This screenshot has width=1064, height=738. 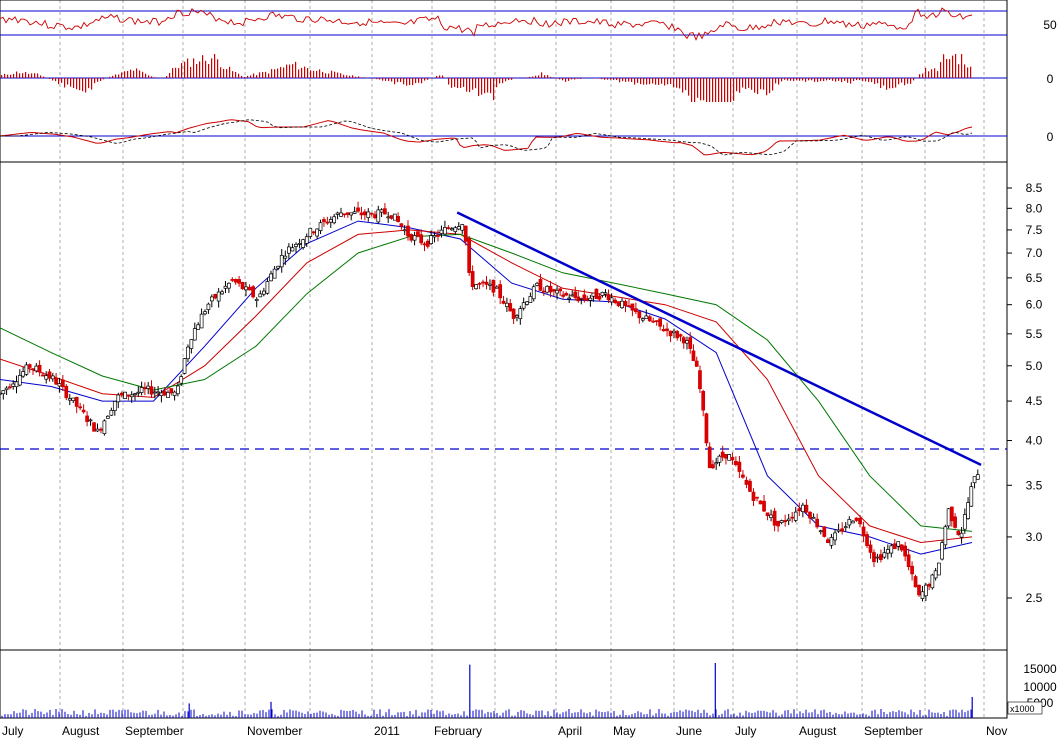 I want to click on volume-tick-label: 15000, so click(x=1040, y=669).